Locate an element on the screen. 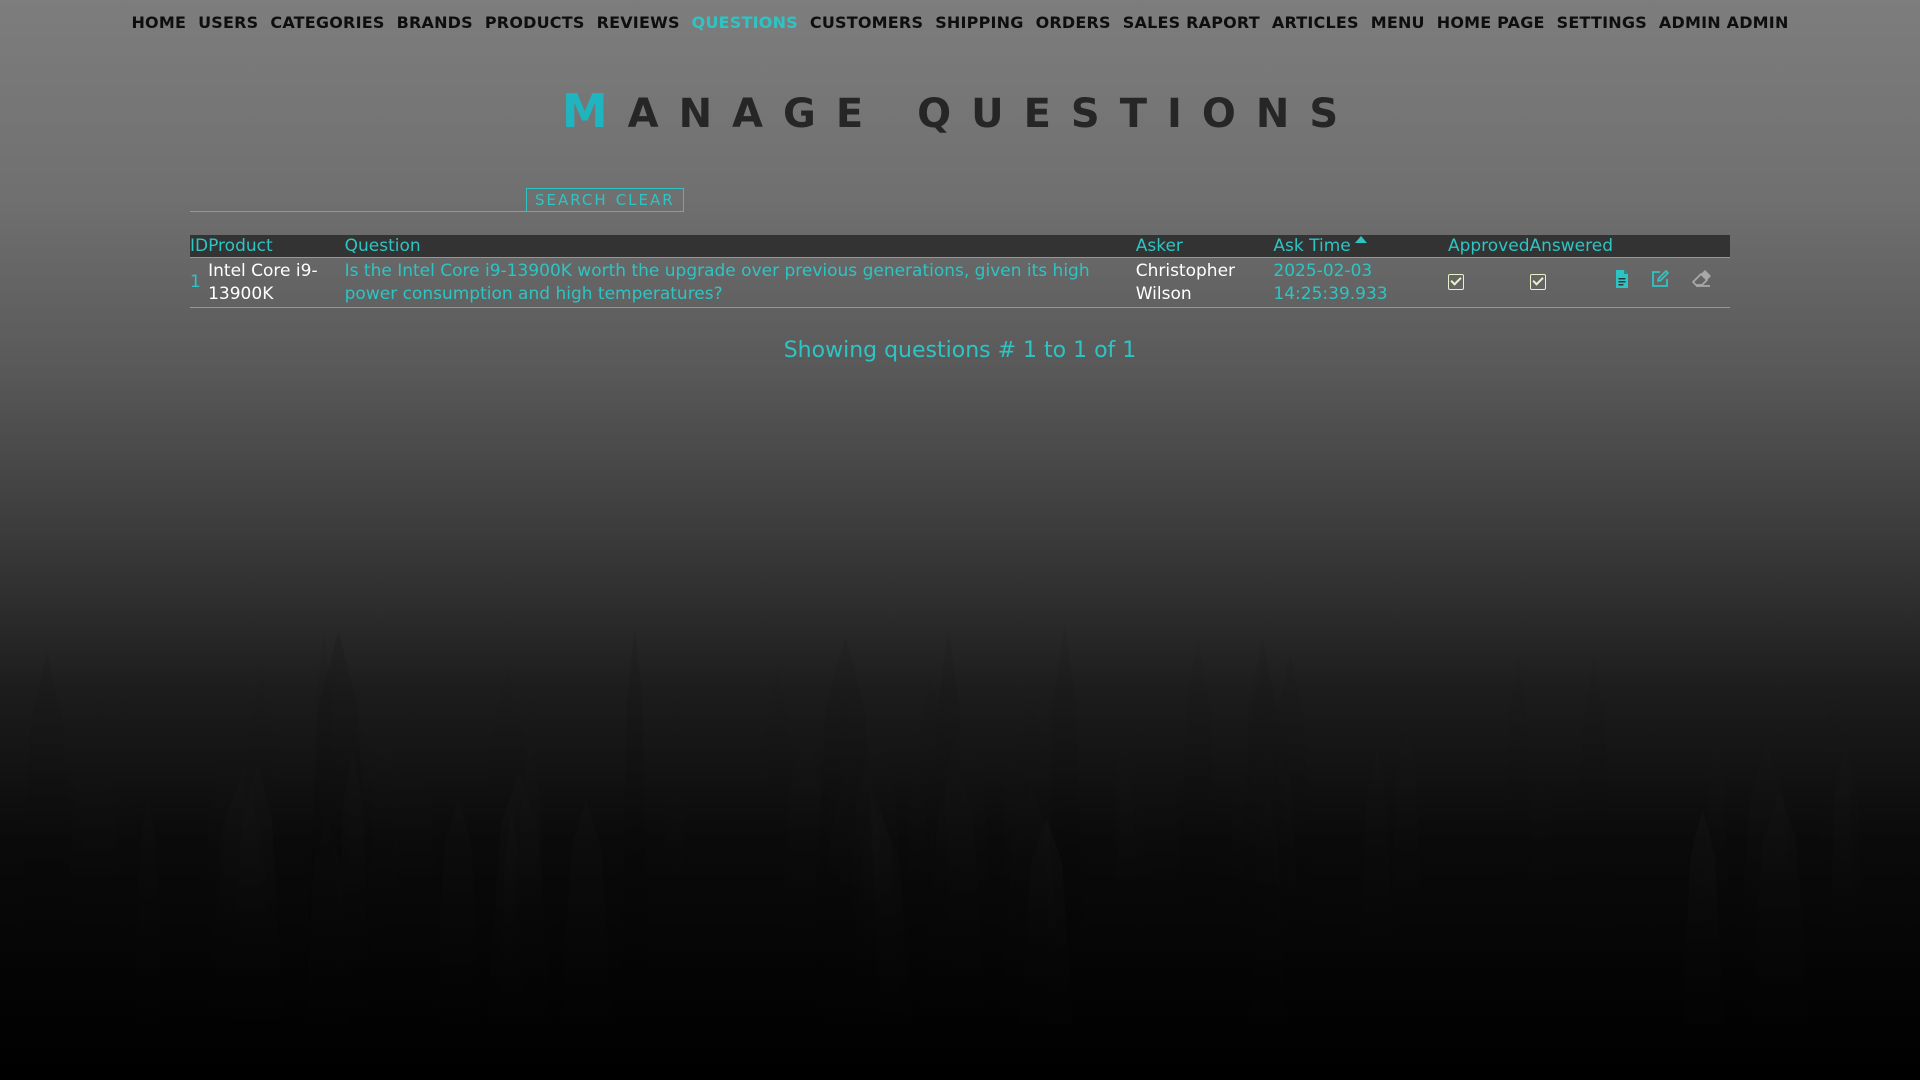 The width and height of the screenshot is (1920, 1080). nav-item-orders: ORDERS is located at coordinates (1073, 22).